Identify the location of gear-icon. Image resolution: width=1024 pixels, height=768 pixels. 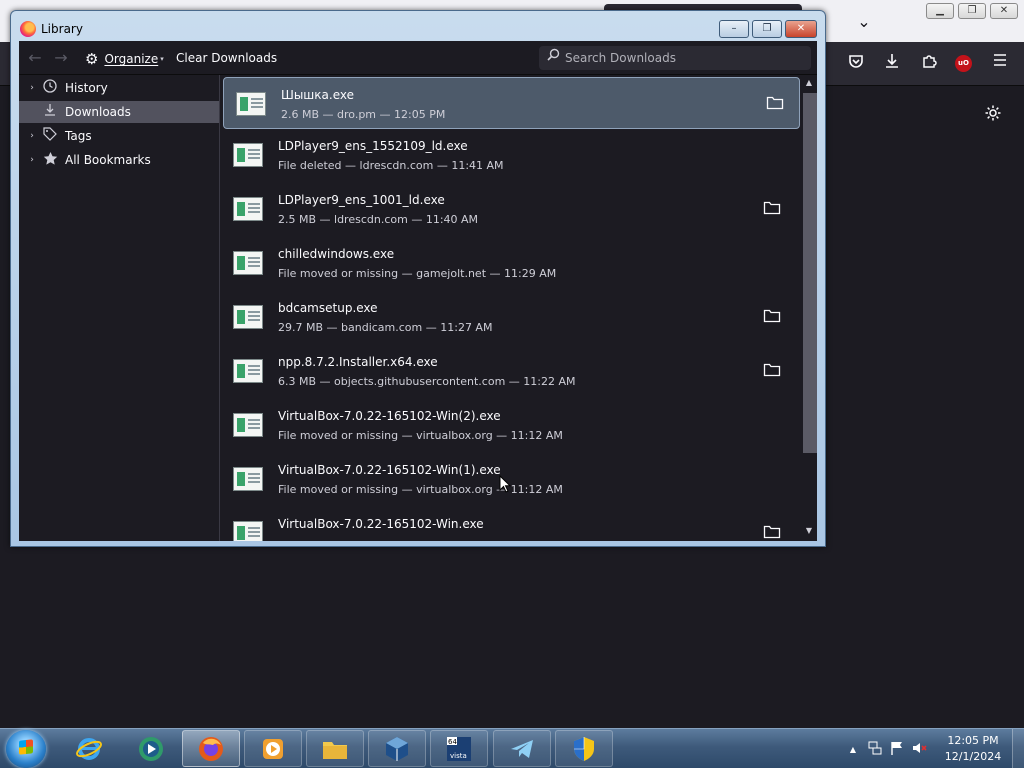
(993, 116).